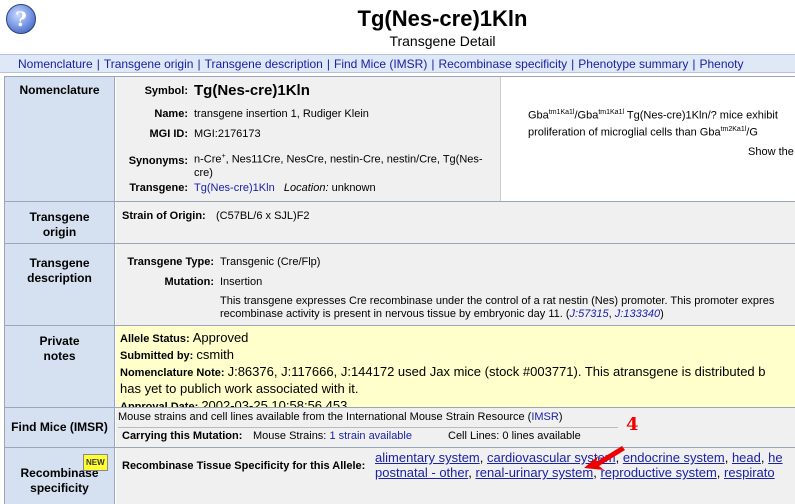 This screenshot has width=795, height=504. I want to click on nav-recombinase-specificity: Recombinase specificity, so click(502, 64).